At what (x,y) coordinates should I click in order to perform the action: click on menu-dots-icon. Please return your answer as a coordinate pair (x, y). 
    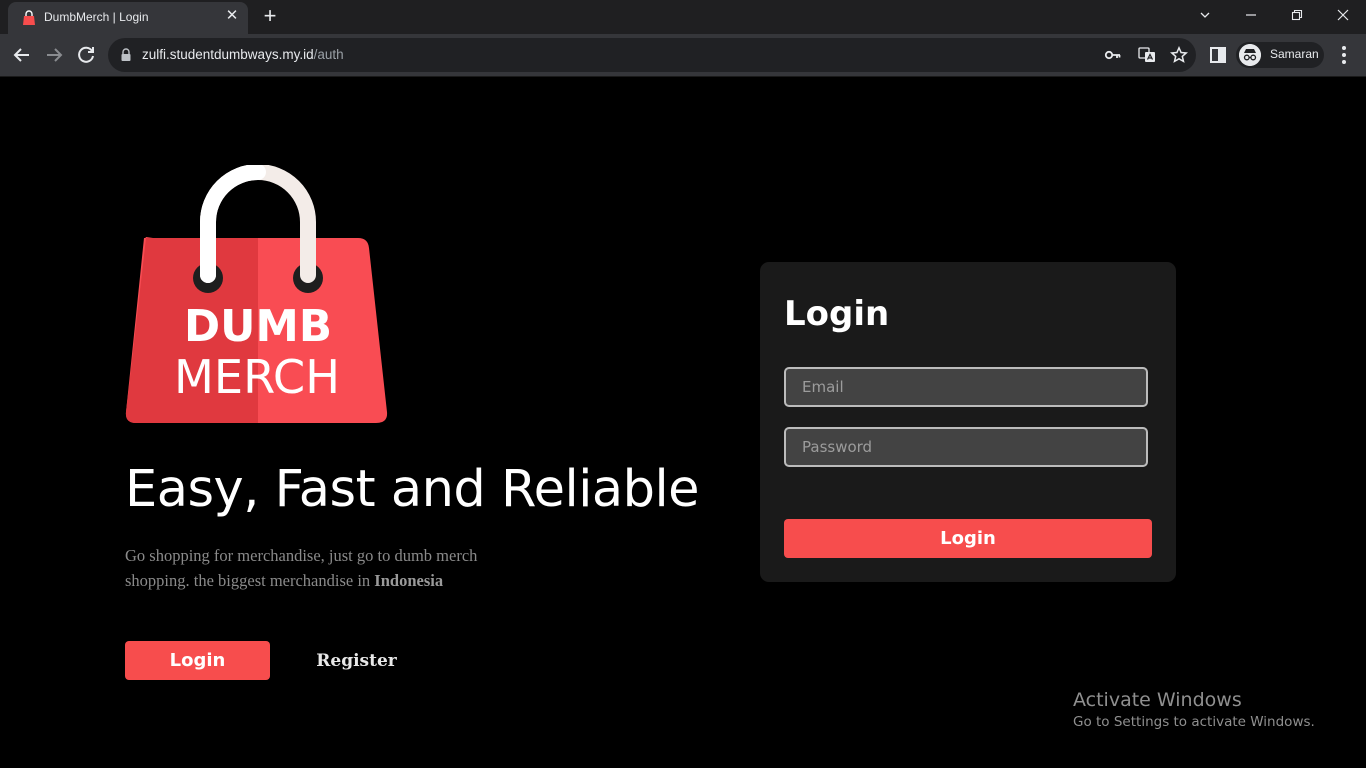
    Looking at the image, I should click on (1344, 55).